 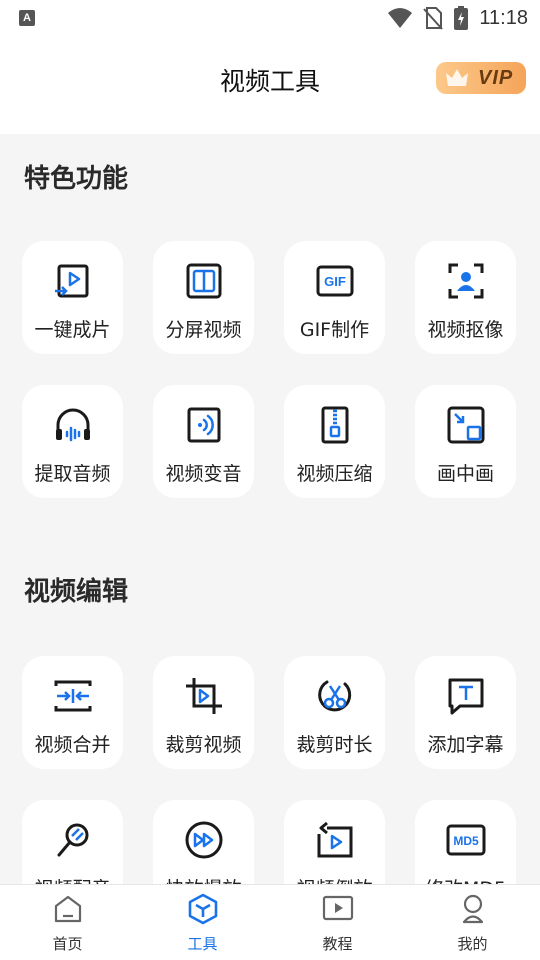 What do you see at coordinates (72, 745) in the screenshot?
I see `tool-label: 视频合并` at bounding box center [72, 745].